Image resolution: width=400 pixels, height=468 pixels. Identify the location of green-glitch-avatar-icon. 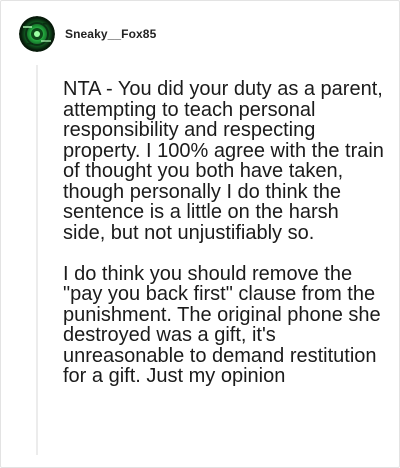
(37, 34).